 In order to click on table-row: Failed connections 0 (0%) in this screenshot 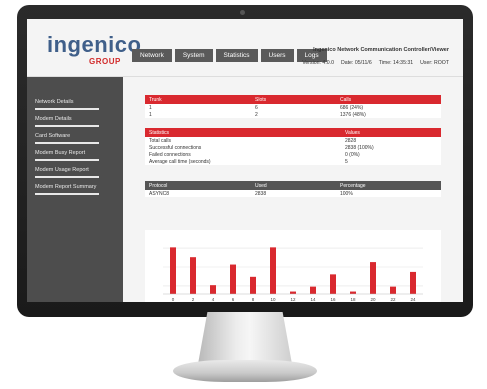, I will do `click(293, 154)`.